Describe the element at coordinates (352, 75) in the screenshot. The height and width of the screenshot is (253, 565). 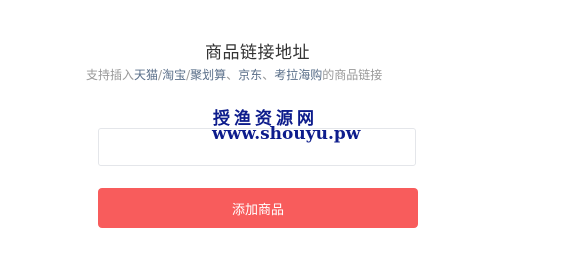
I see `hint-text: 的商品链接` at that location.